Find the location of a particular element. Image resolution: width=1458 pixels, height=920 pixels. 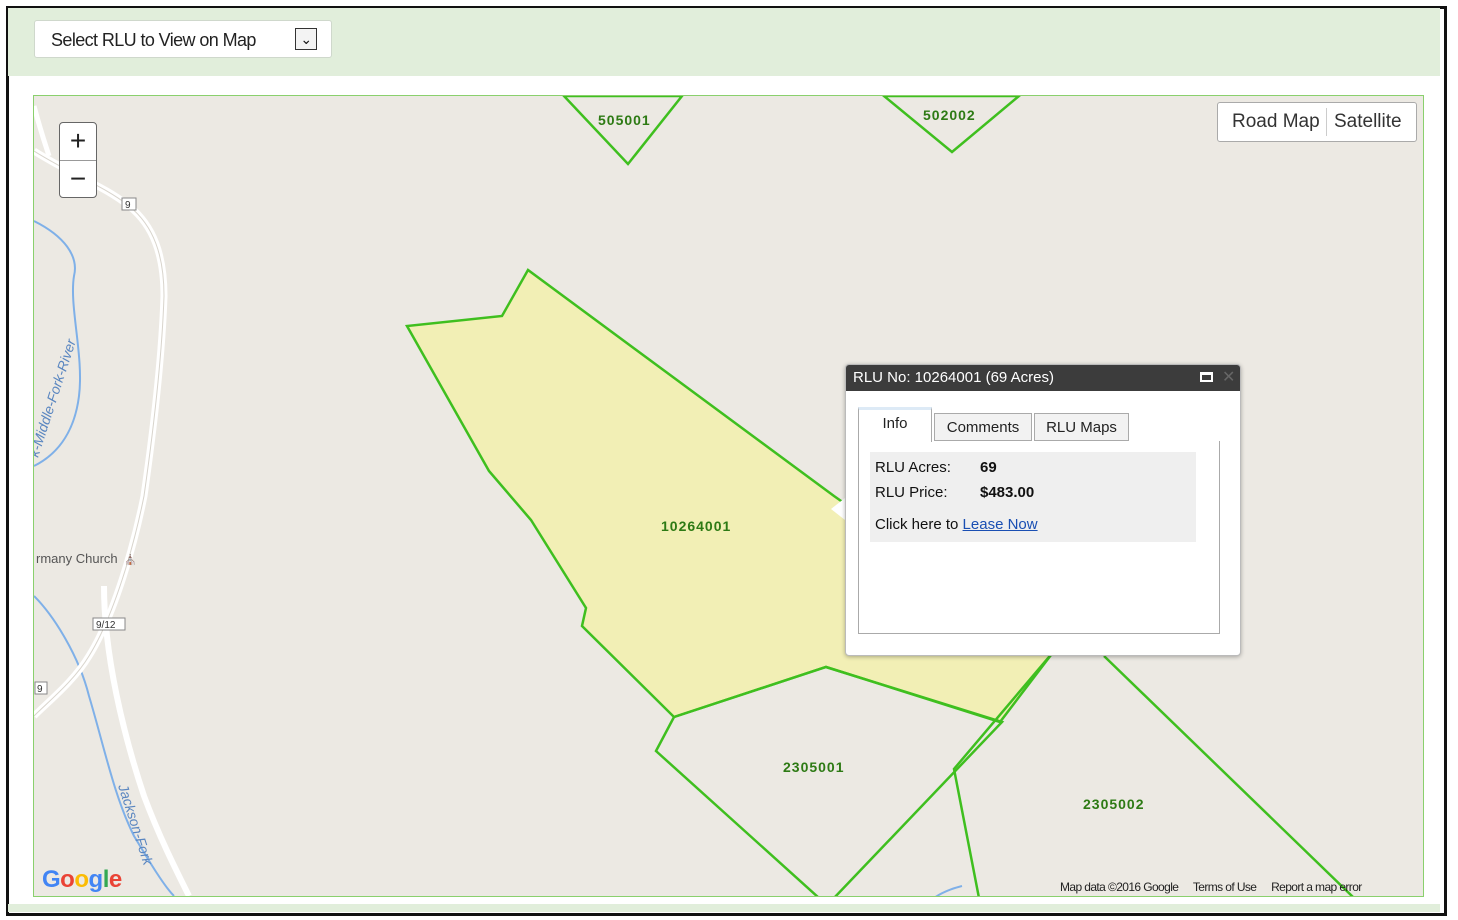

rlu-select-label: Select RLU to View on Map is located at coordinates (153, 40).